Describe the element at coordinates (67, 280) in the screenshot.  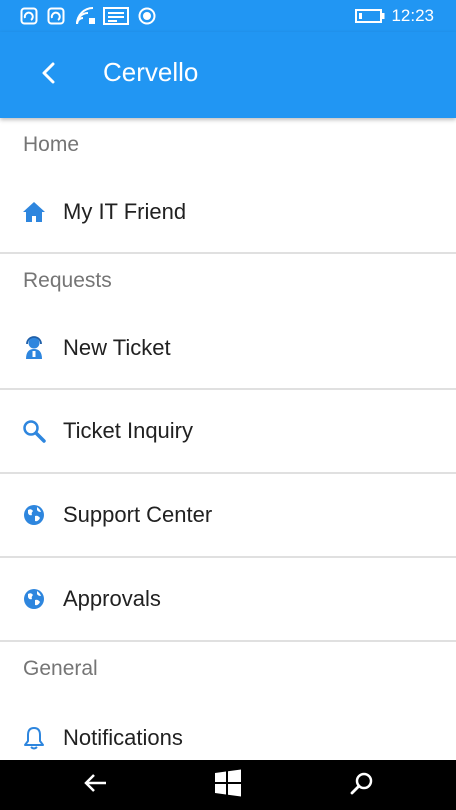
I see `section-header-requests: Requests` at that location.